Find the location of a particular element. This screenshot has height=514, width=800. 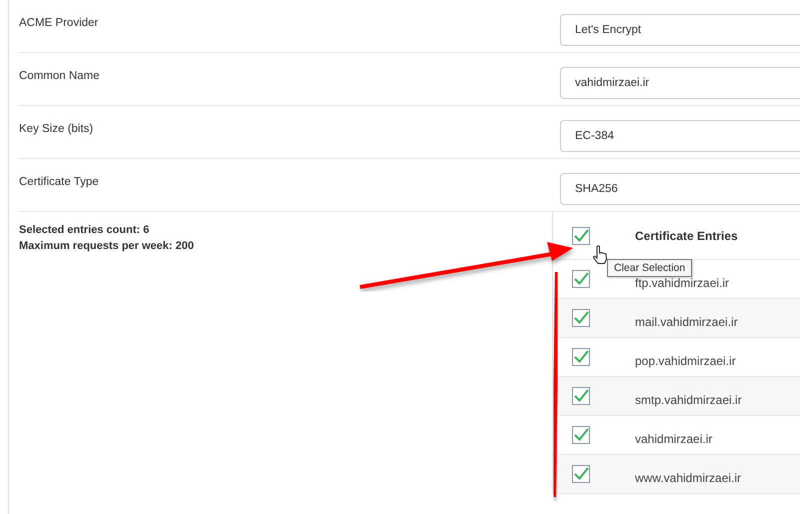

entry-name: smtp.vahidmirzaei.ir is located at coordinates (688, 399).